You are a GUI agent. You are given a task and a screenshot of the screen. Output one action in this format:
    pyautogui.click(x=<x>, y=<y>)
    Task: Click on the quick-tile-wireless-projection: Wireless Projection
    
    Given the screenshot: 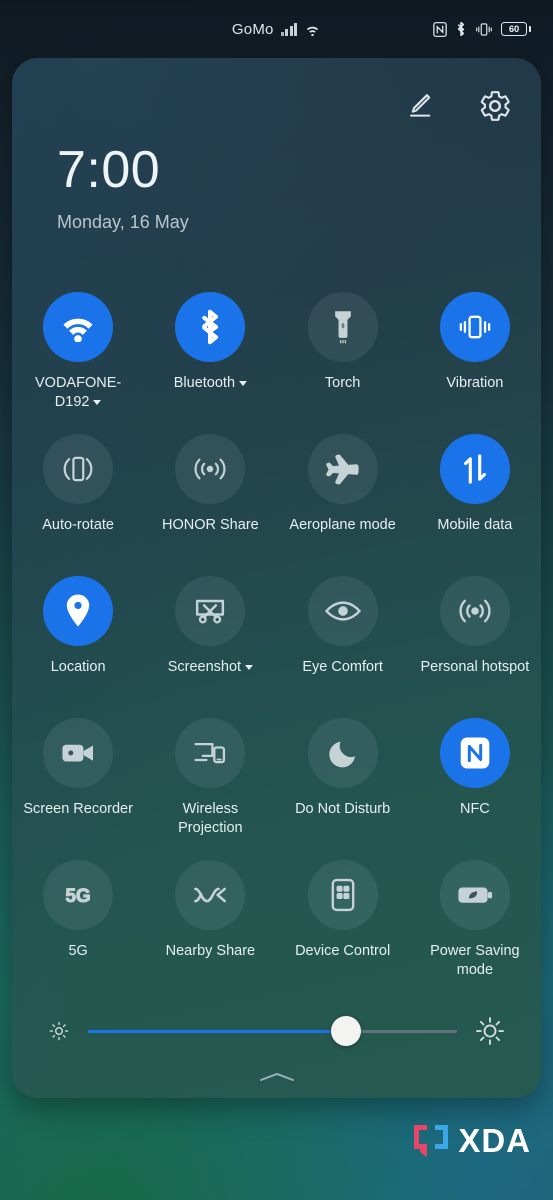 What is the action you would take?
    pyautogui.click(x=210, y=789)
    